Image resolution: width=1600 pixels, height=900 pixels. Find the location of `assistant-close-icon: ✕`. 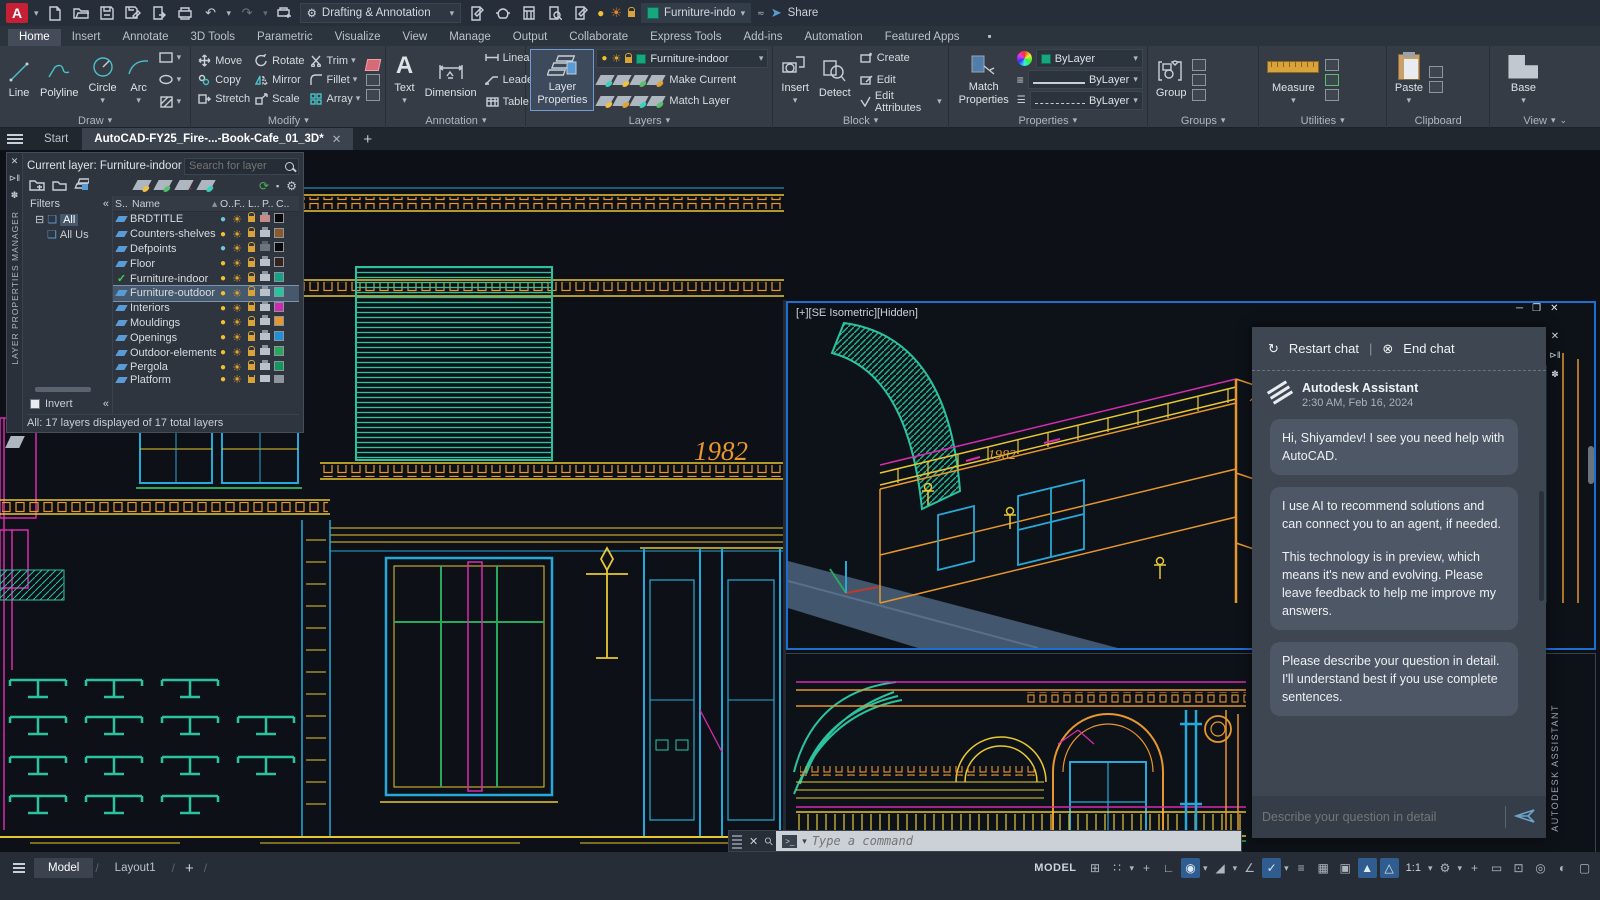

assistant-close-icon: ✕ is located at coordinates (1555, 336).